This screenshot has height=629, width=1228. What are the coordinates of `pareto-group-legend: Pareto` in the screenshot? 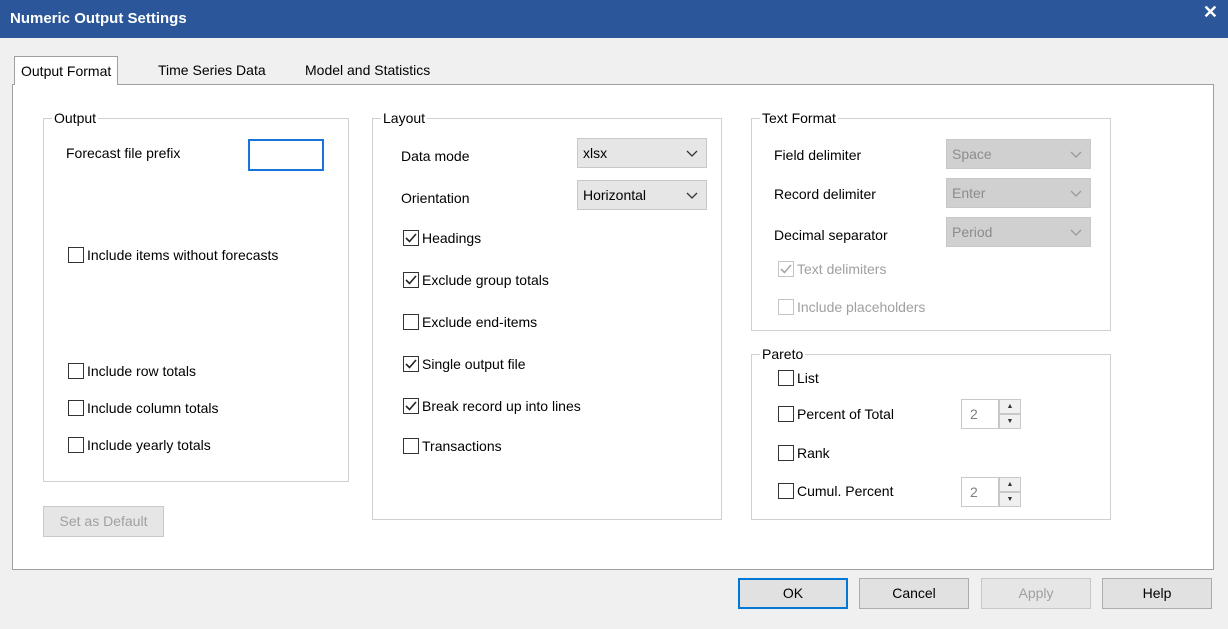 It's located at (783, 354).